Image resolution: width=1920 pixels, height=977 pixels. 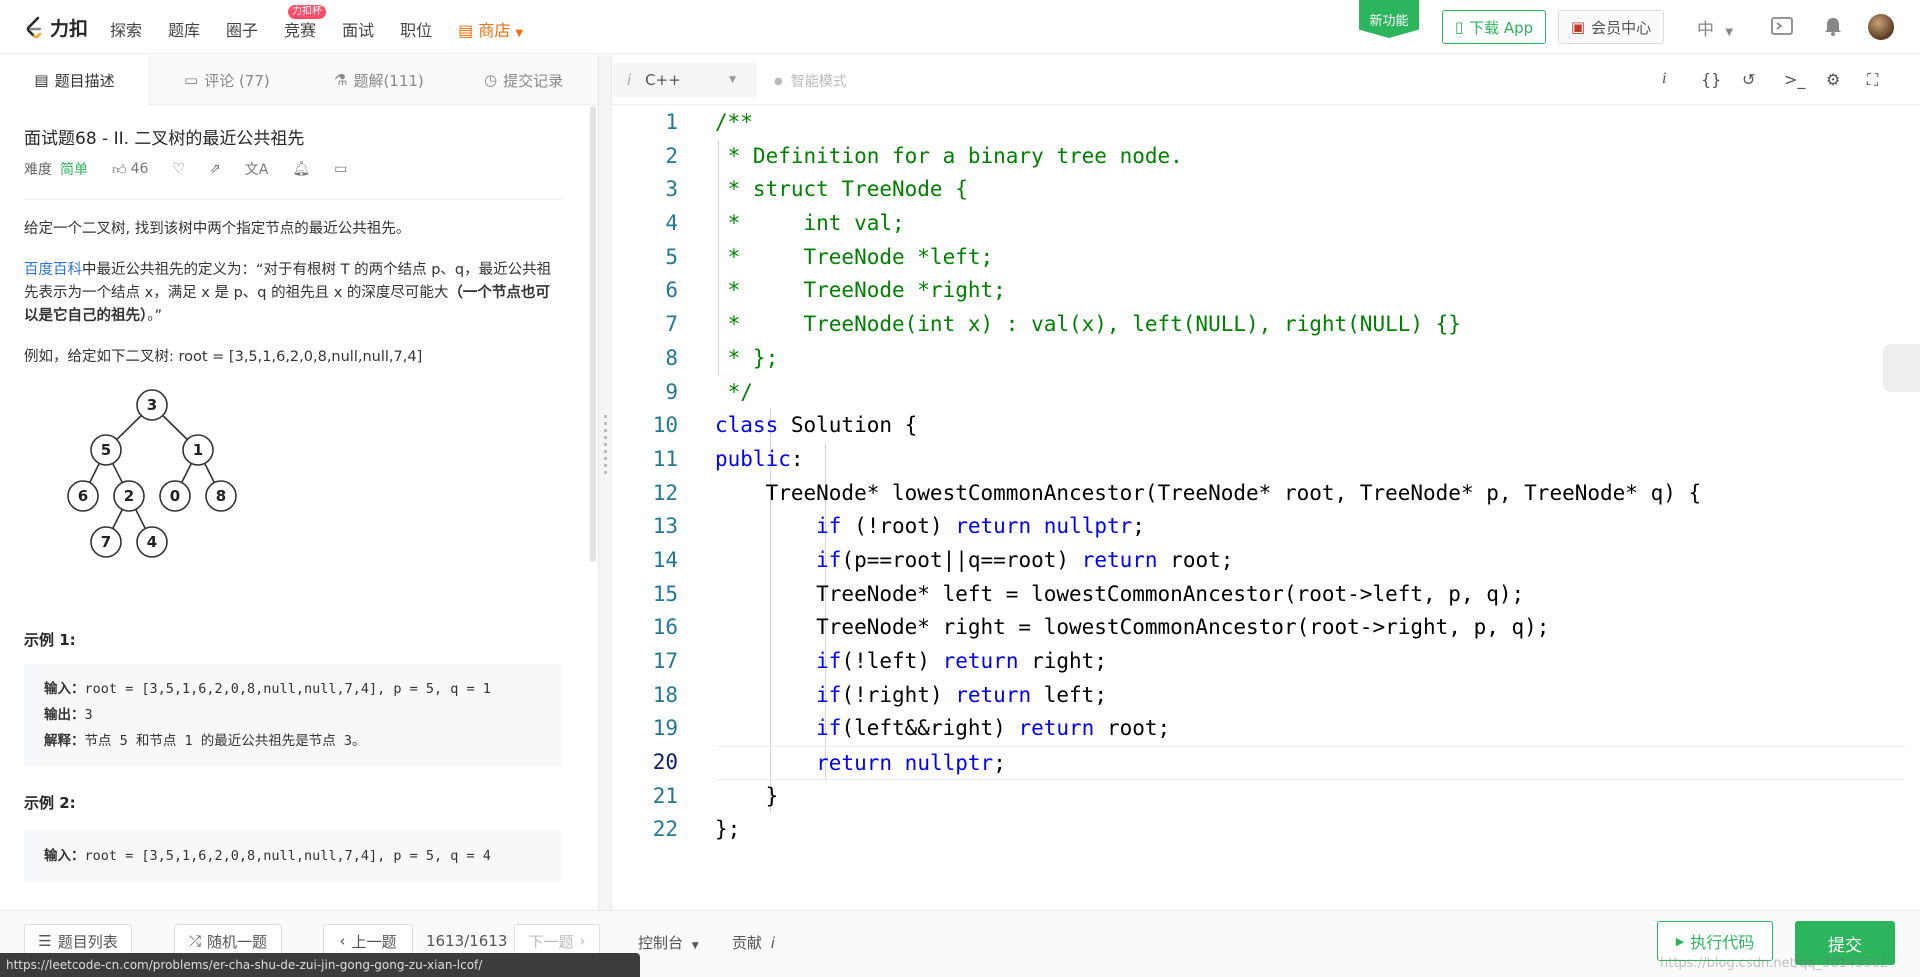 What do you see at coordinates (50, 640) in the screenshot?
I see `example1-title: 示例 1:` at bounding box center [50, 640].